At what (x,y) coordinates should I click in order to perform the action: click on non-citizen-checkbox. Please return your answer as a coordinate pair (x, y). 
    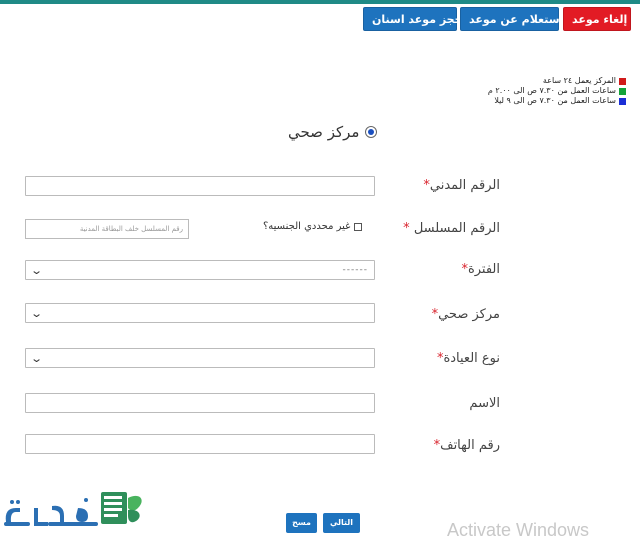
    Looking at the image, I should click on (358, 226).